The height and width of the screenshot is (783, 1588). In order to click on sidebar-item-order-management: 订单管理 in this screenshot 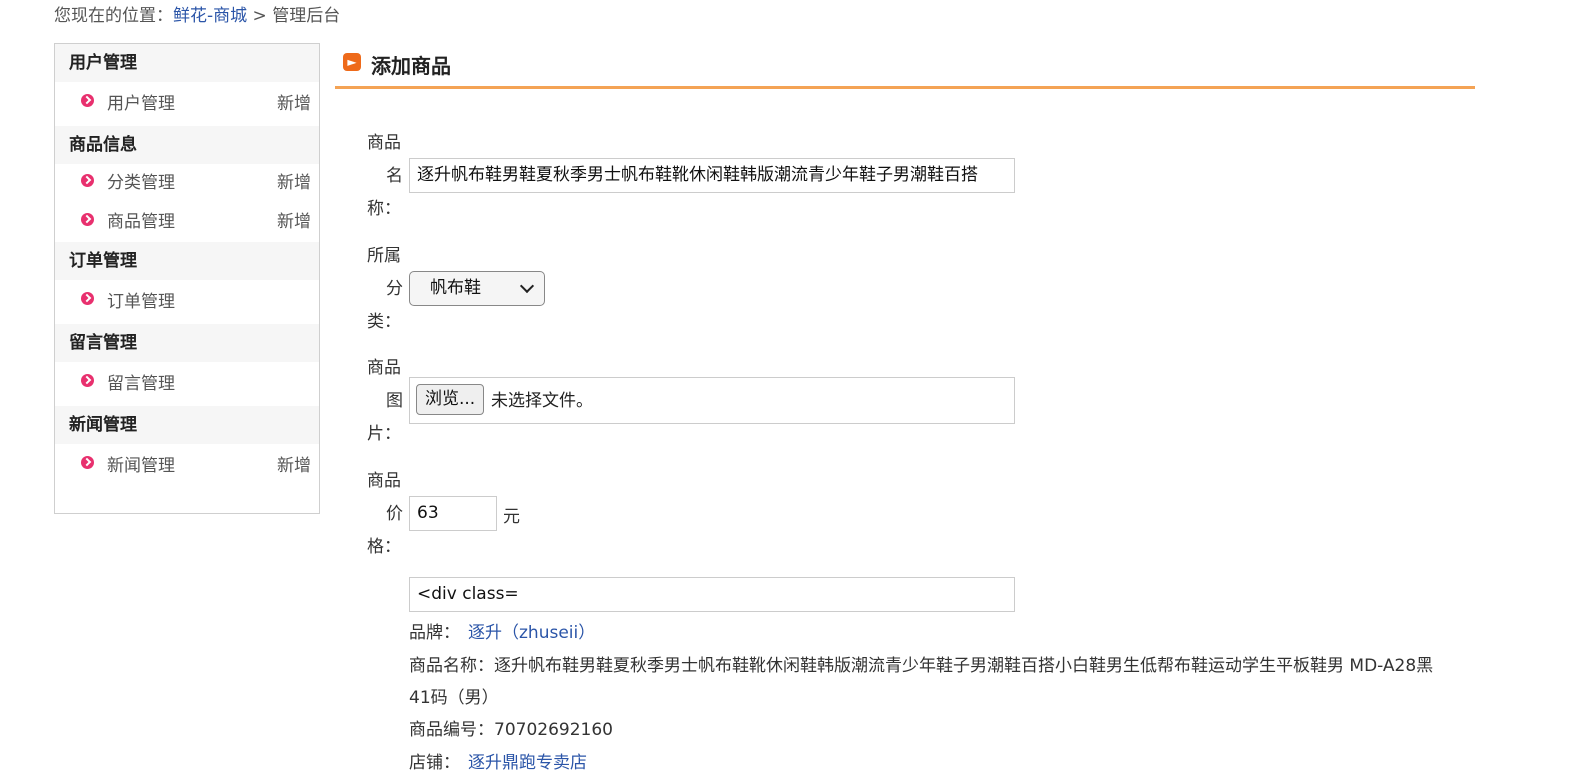, I will do `click(187, 302)`.